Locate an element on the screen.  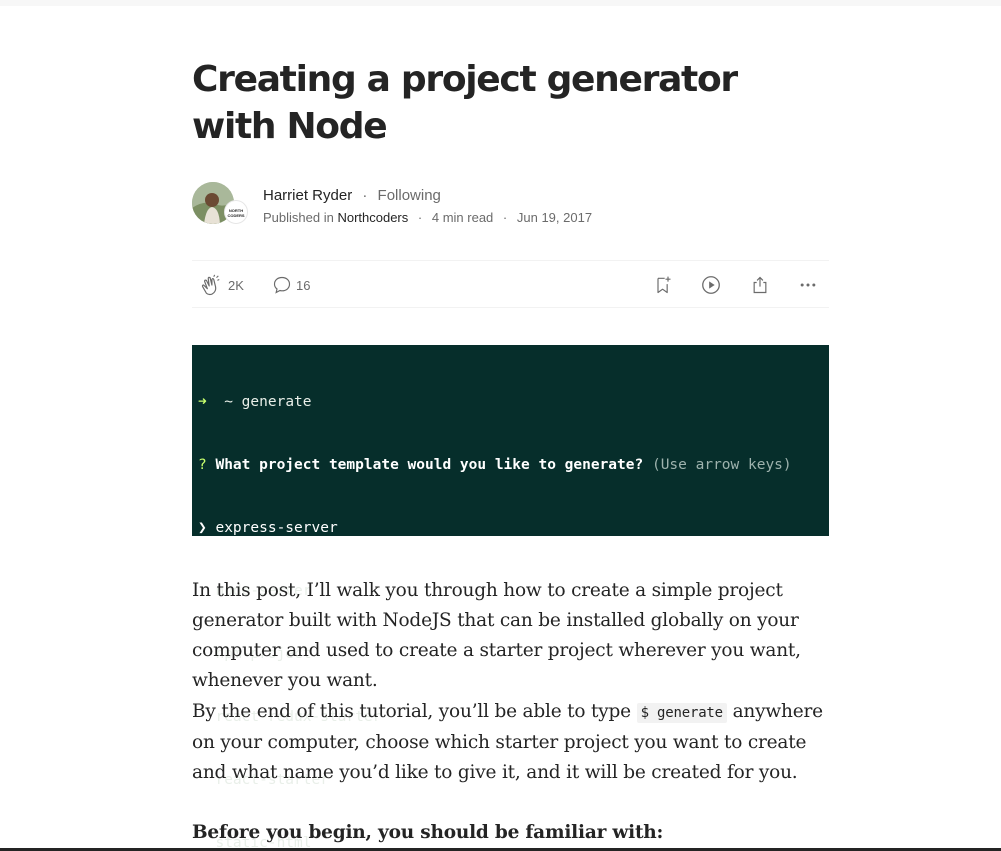
listen-button is located at coordinates (711, 285).